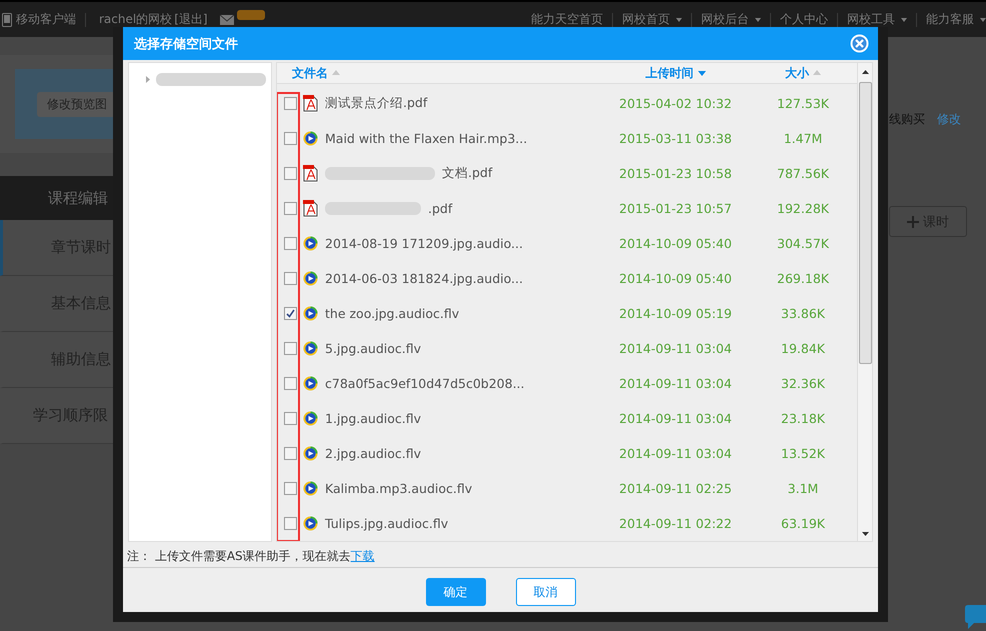 Image resolution: width=986 pixels, height=631 pixels. What do you see at coordinates (675, 208) in the screenshot?
I see `upload-time: 2015-01-23 10:57` at bounding box center [675, 208].